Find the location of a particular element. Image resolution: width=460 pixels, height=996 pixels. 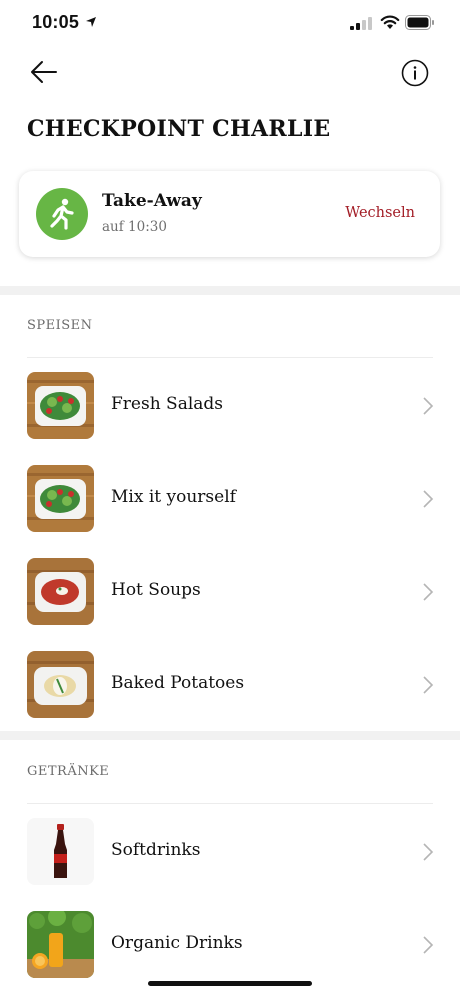

juice-image is located at coordinates (60, 944).